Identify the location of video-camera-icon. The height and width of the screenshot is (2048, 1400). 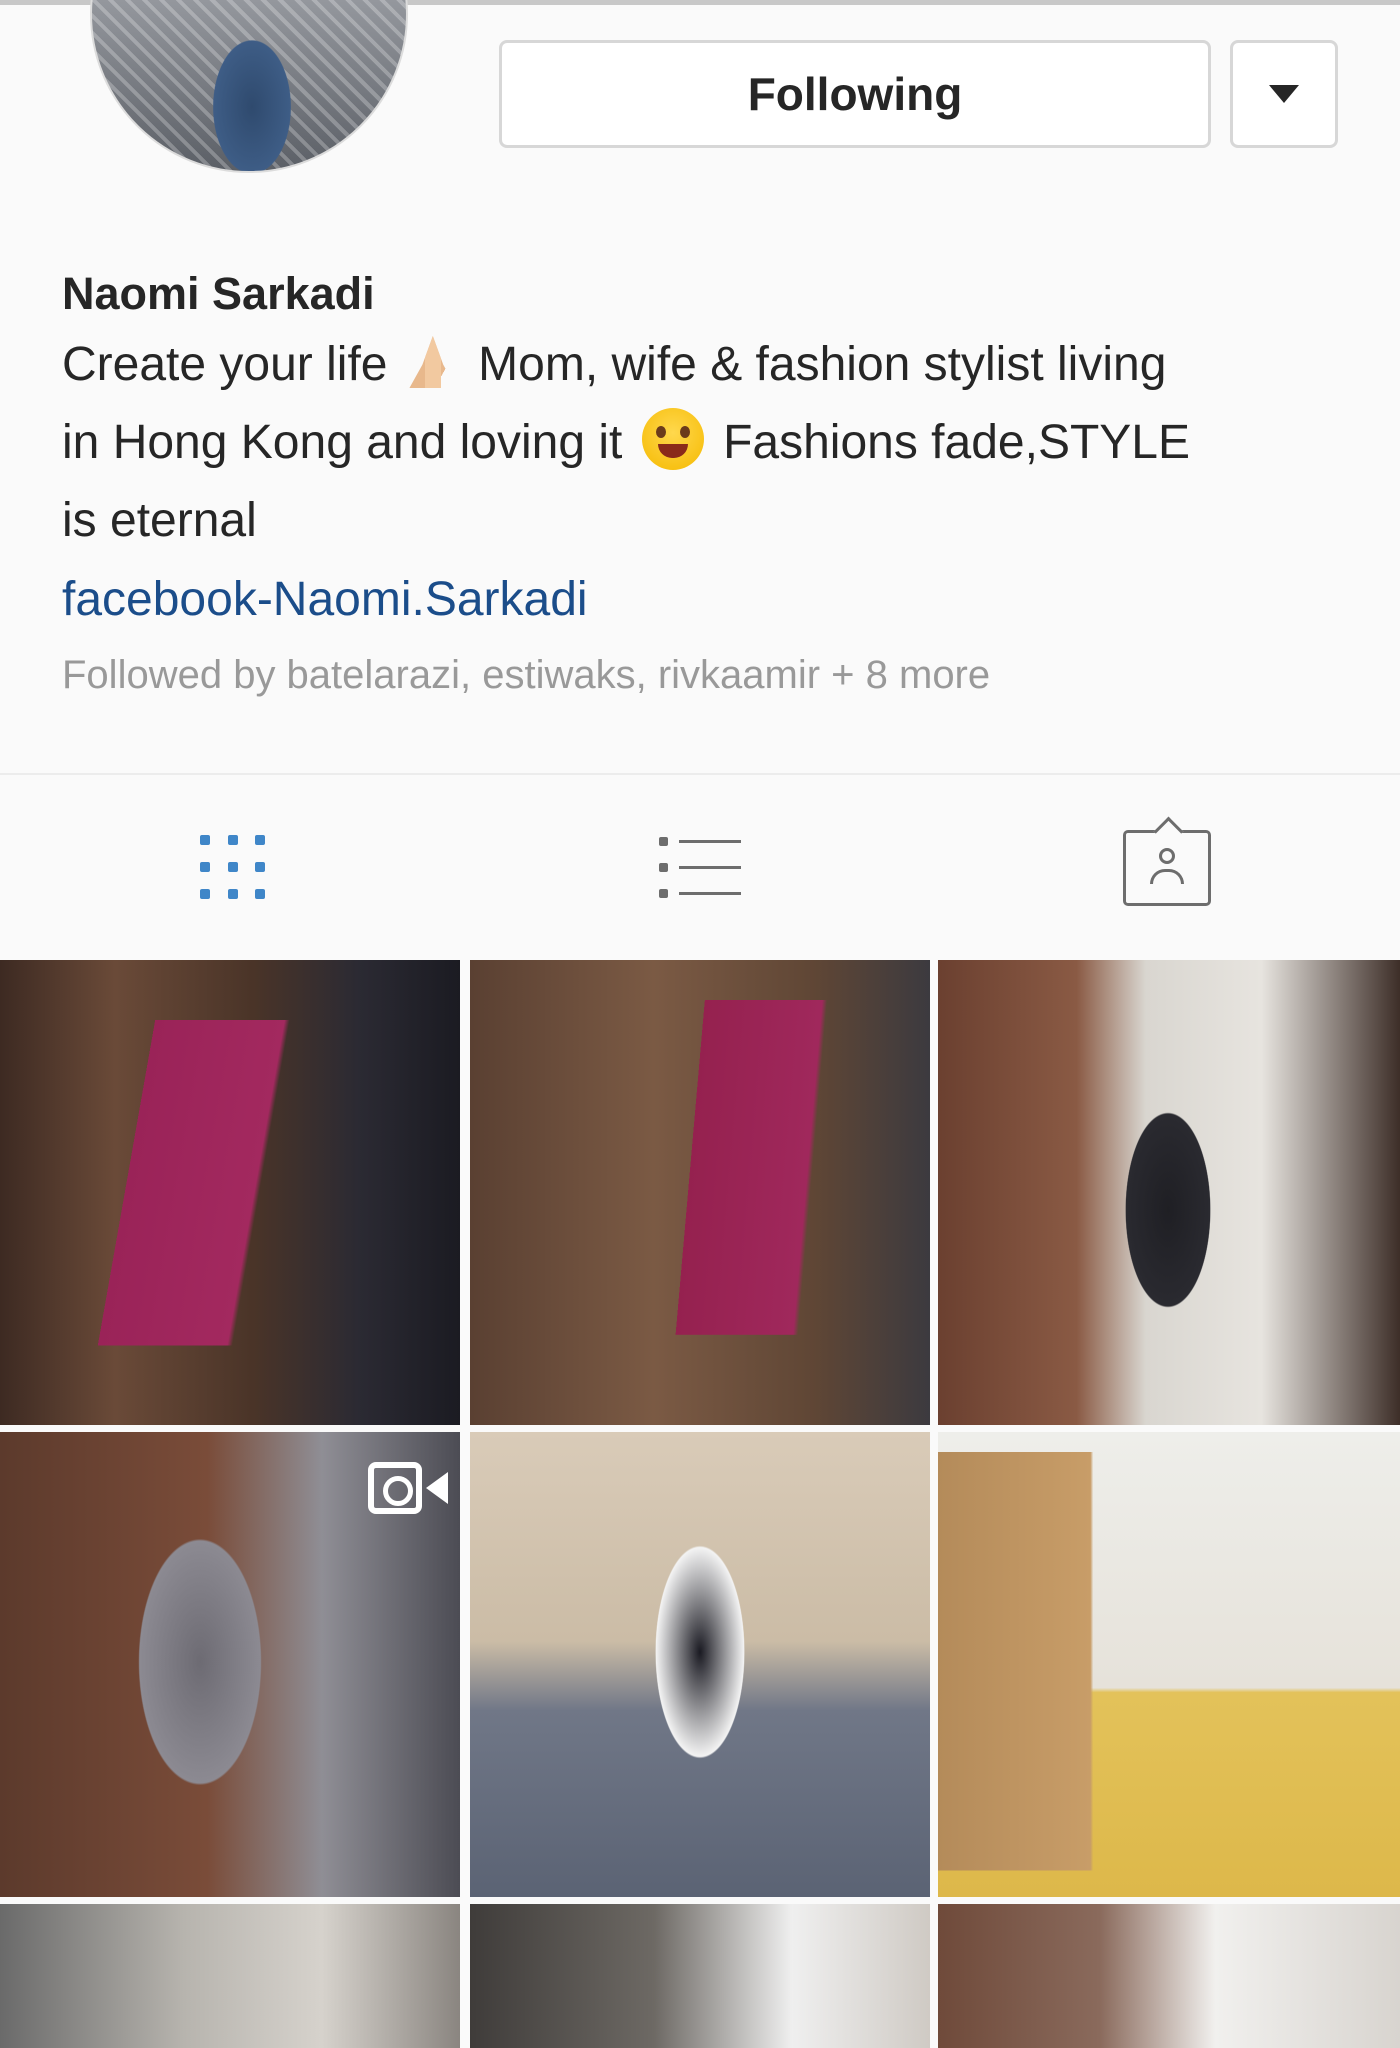
(408, 1488).